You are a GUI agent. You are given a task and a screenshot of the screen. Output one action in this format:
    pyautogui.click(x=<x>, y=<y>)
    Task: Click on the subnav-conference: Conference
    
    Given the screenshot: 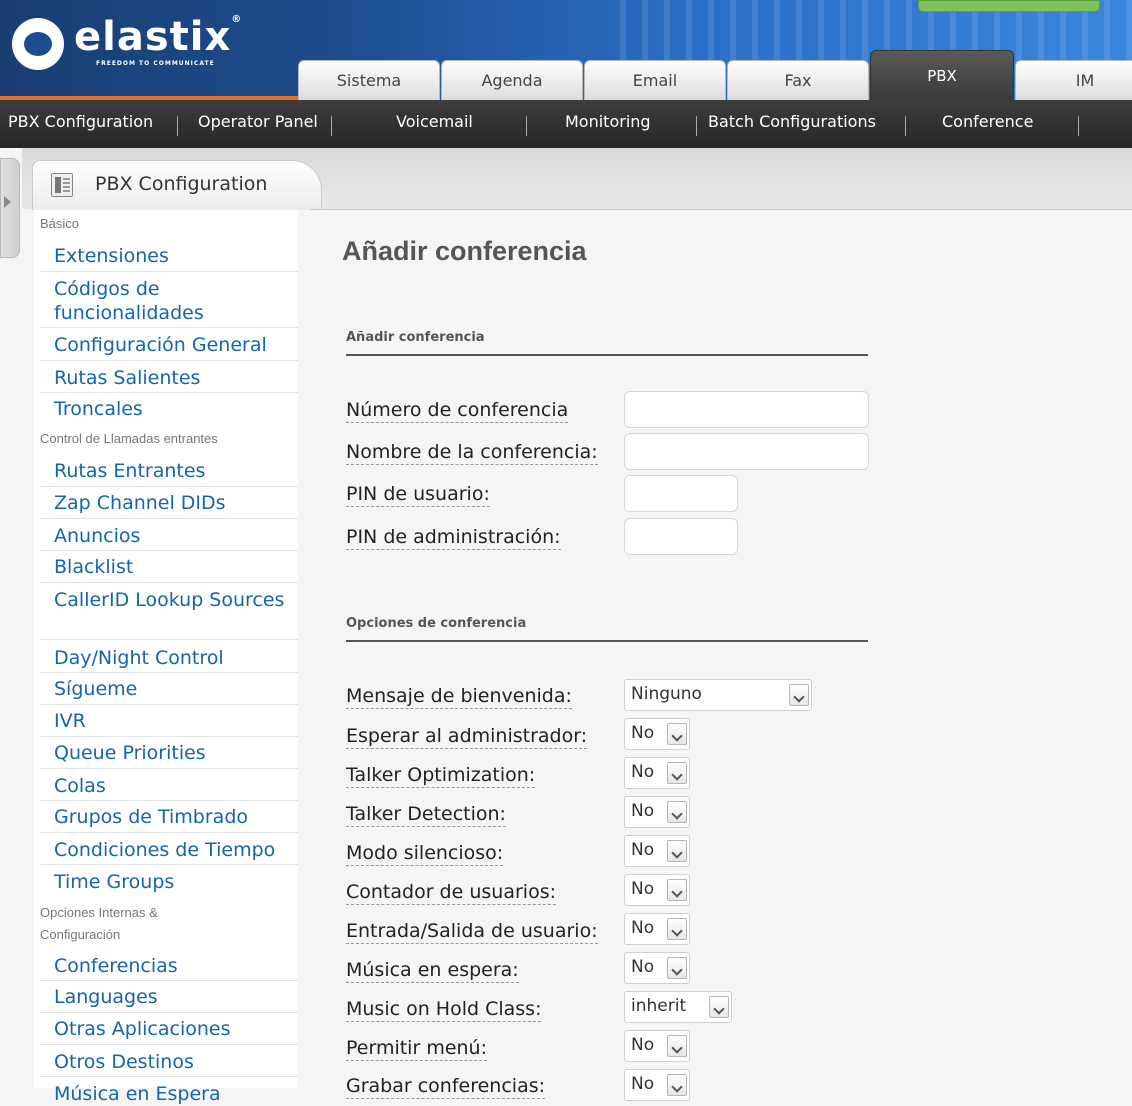 What is the action you would take?
    pyautogui.click(x=987, y=124)
    